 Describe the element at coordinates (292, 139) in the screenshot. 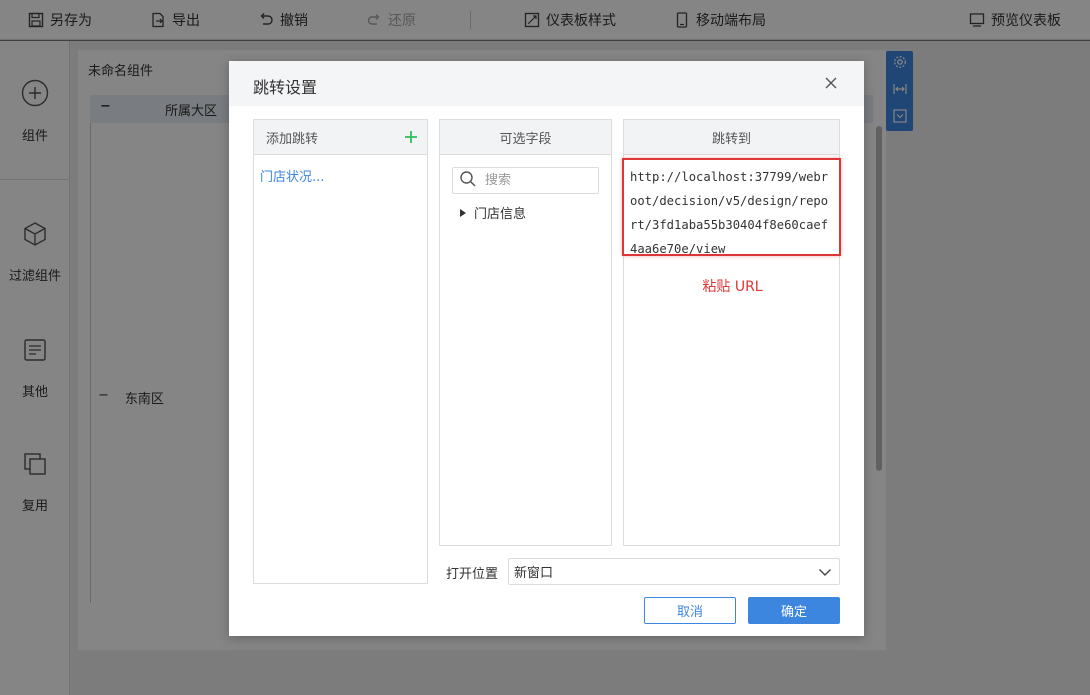

I see `panel-title: 添加跳转` at that location.